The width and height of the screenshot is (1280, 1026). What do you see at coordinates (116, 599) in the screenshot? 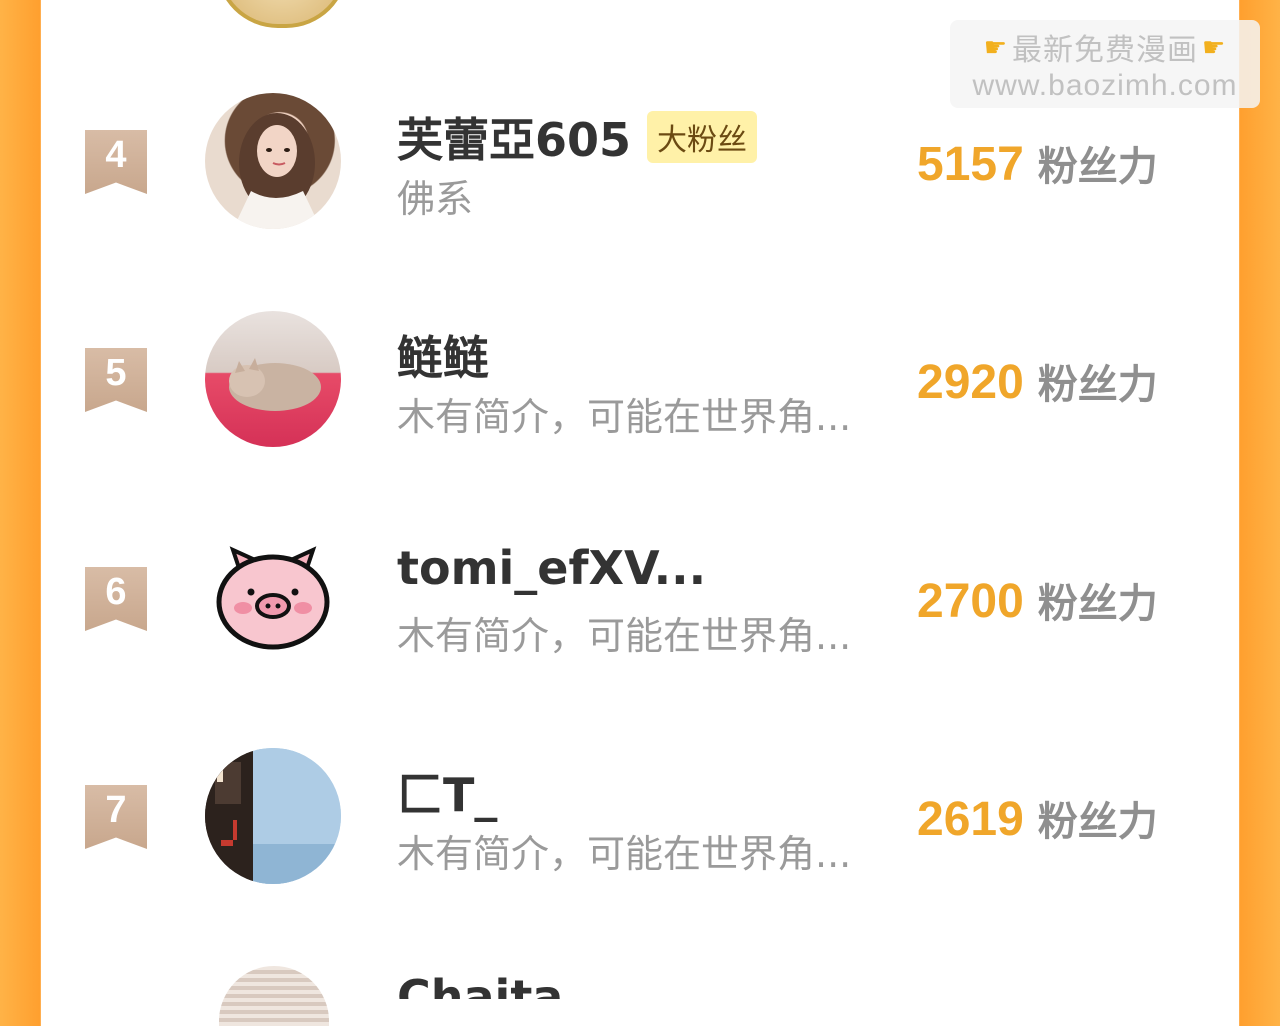
I see `rank-badge: 6` at bounding box center [116, 599].